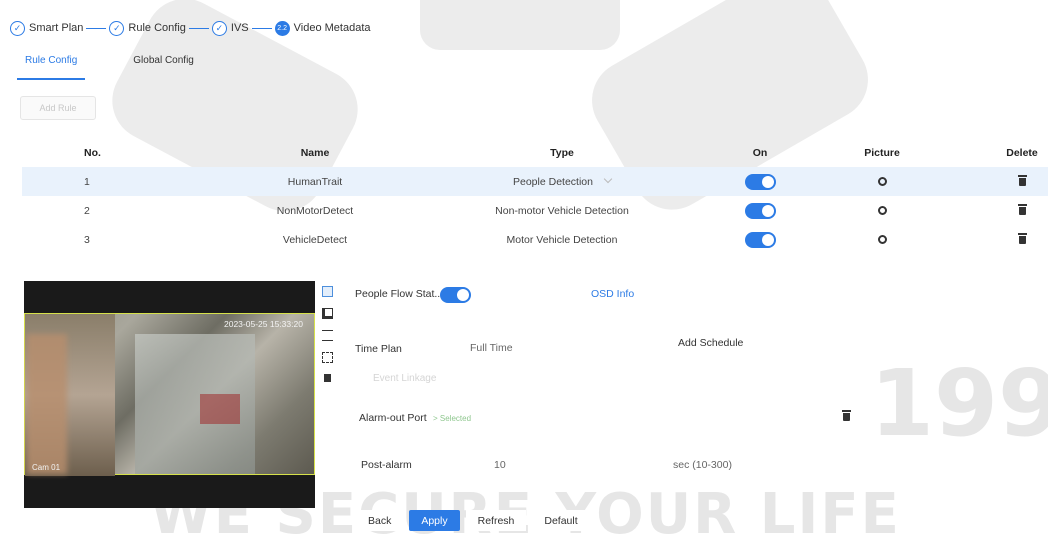  I want to click on apply-button: Apply, so click(434, 520).